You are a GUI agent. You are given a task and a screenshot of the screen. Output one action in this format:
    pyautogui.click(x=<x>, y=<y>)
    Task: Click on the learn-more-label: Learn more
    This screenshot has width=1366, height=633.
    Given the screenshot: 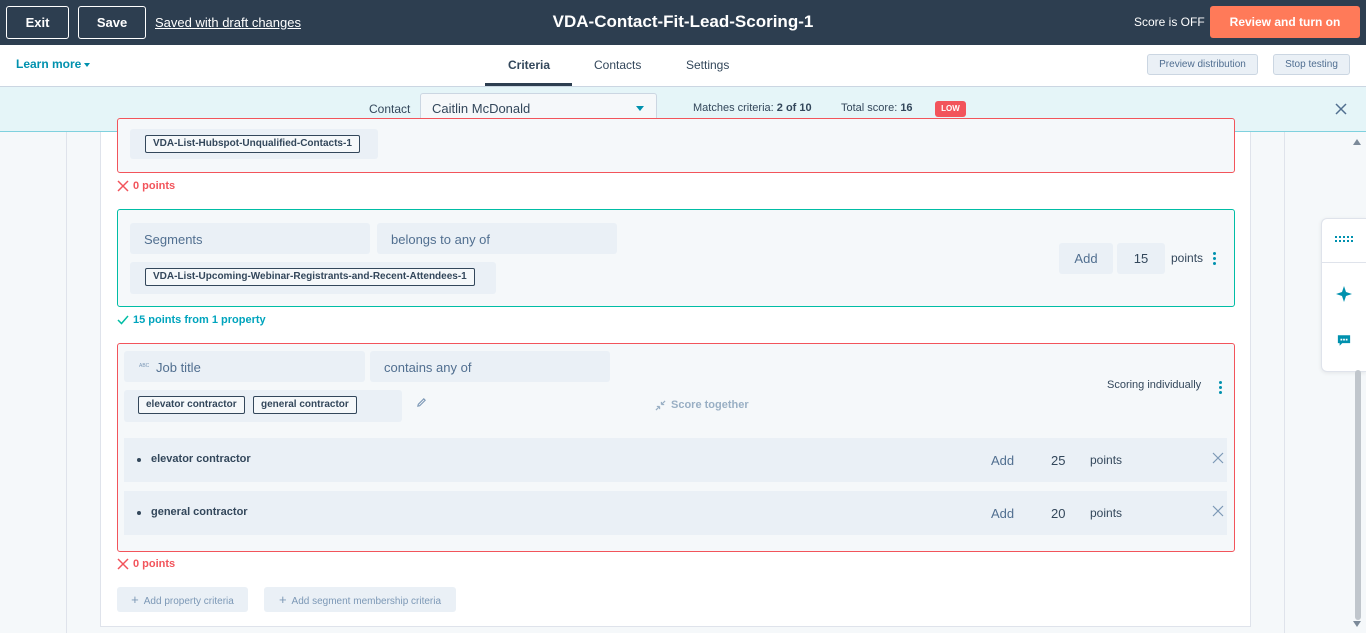 What is the action you would take?
    pyautogui.click(x=49, y=64)
    